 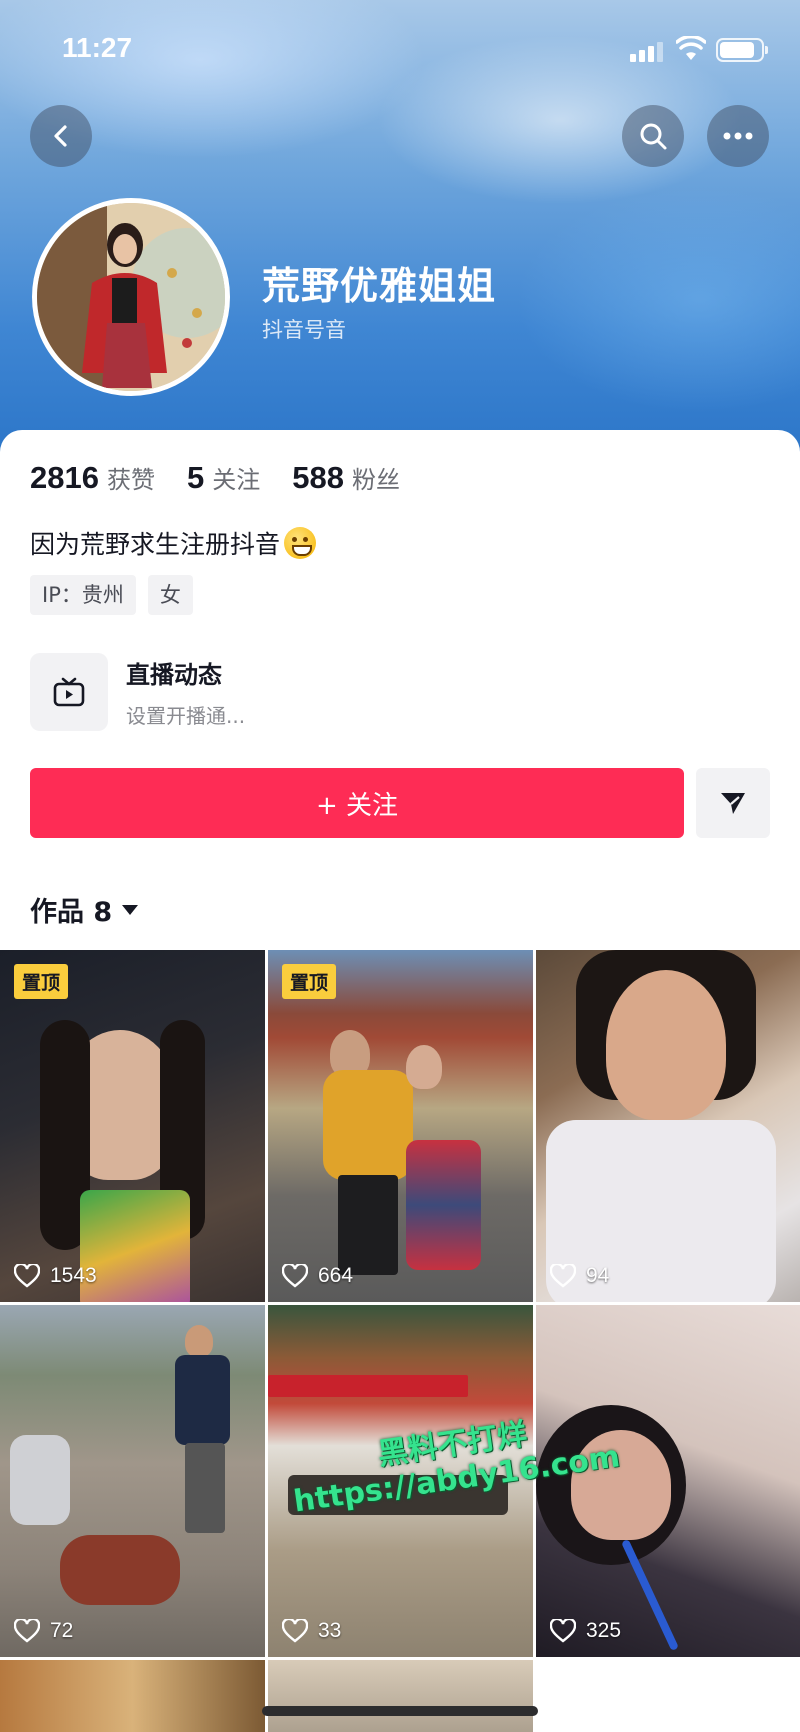 What do you see at coordinates (346, 478) in the screenshot?
I see `stat-followers: 588 粉丝` at bounding box center [346, 478].